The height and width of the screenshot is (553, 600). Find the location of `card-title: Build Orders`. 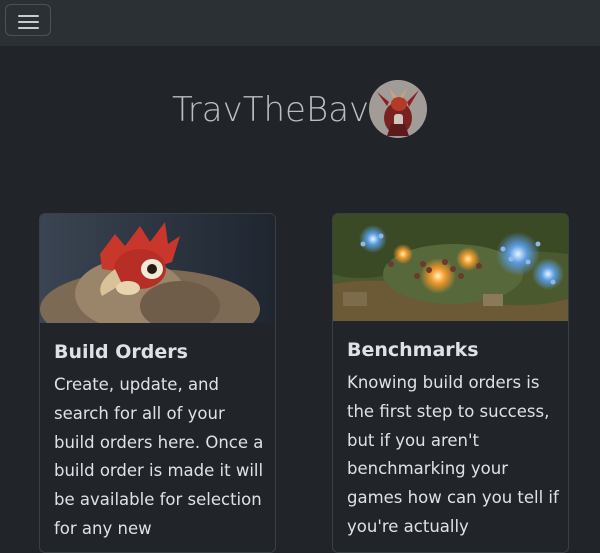

card-title: Build Orders is located at coordinates (121, 352).